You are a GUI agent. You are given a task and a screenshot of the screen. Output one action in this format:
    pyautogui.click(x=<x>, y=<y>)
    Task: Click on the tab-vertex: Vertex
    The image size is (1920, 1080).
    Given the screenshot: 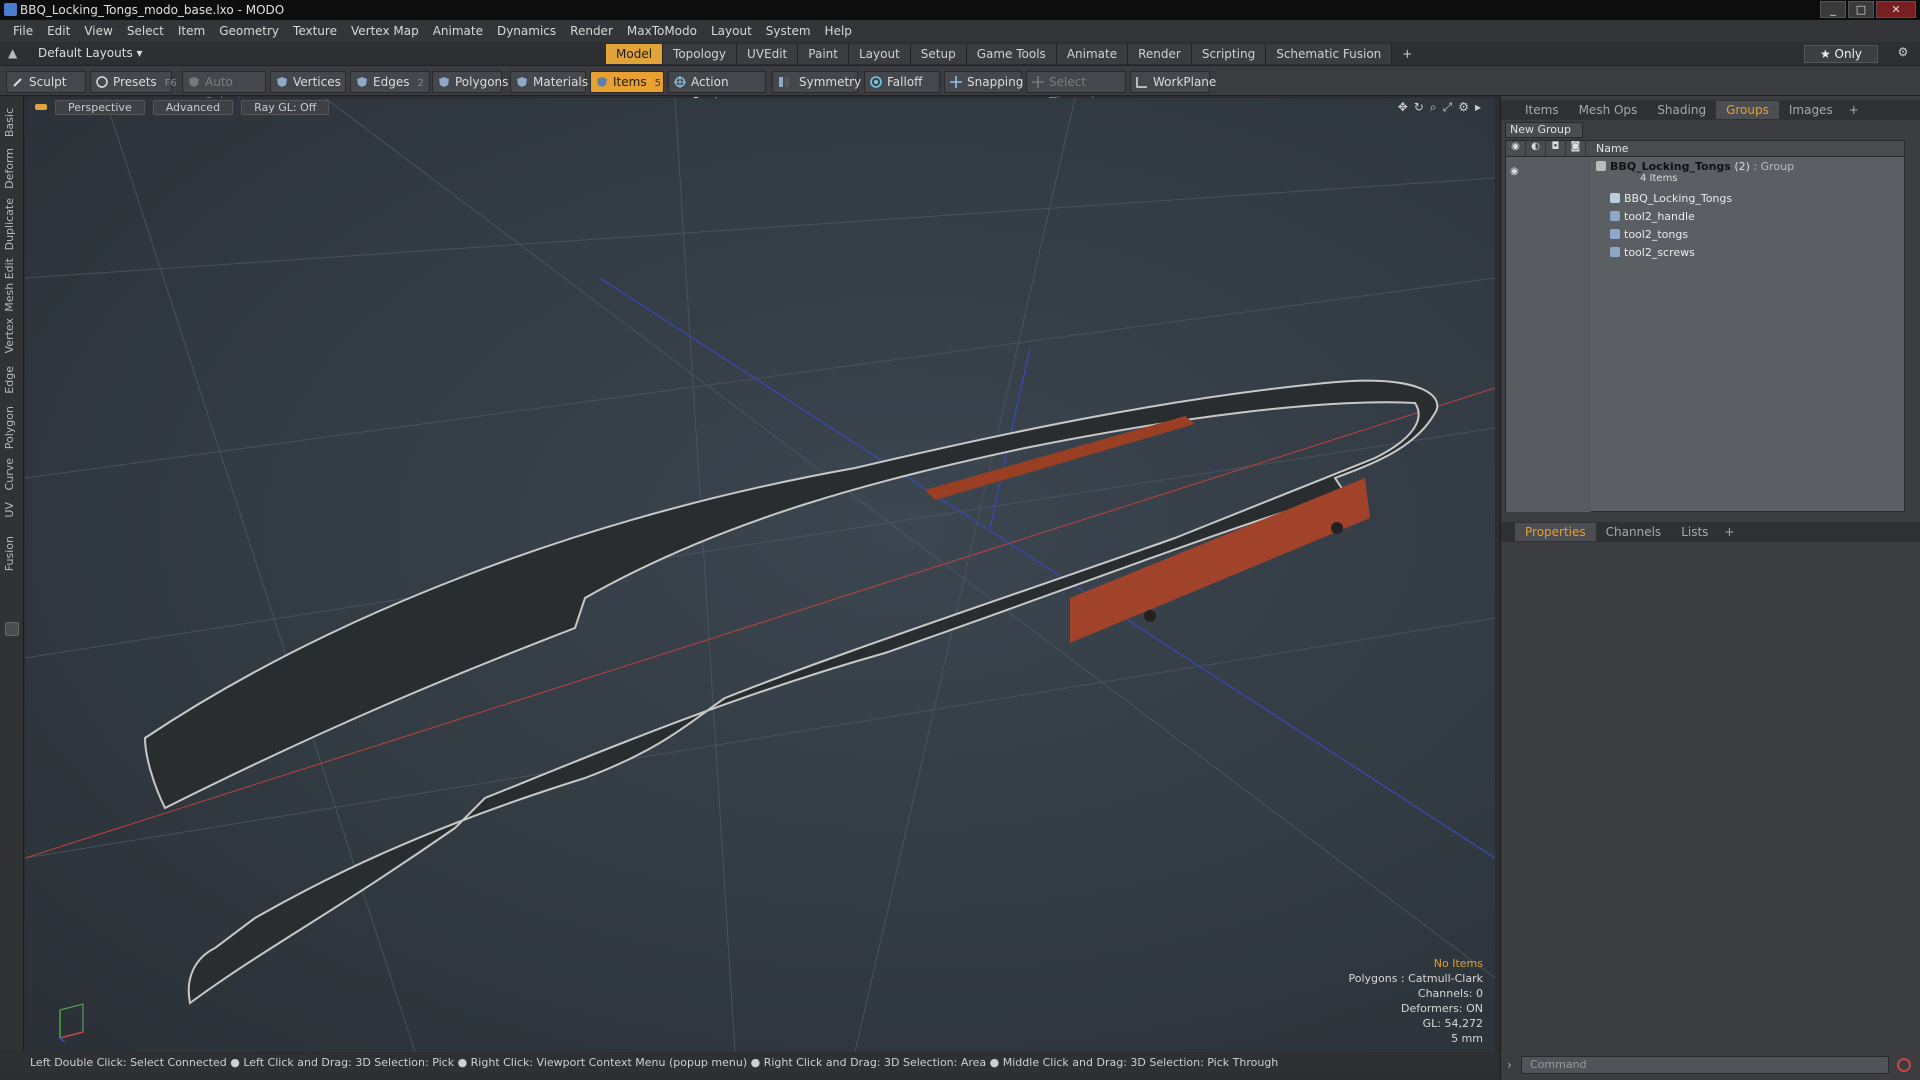 What is the action you would take?
    pyautogui.click(x=12, y=335)
    